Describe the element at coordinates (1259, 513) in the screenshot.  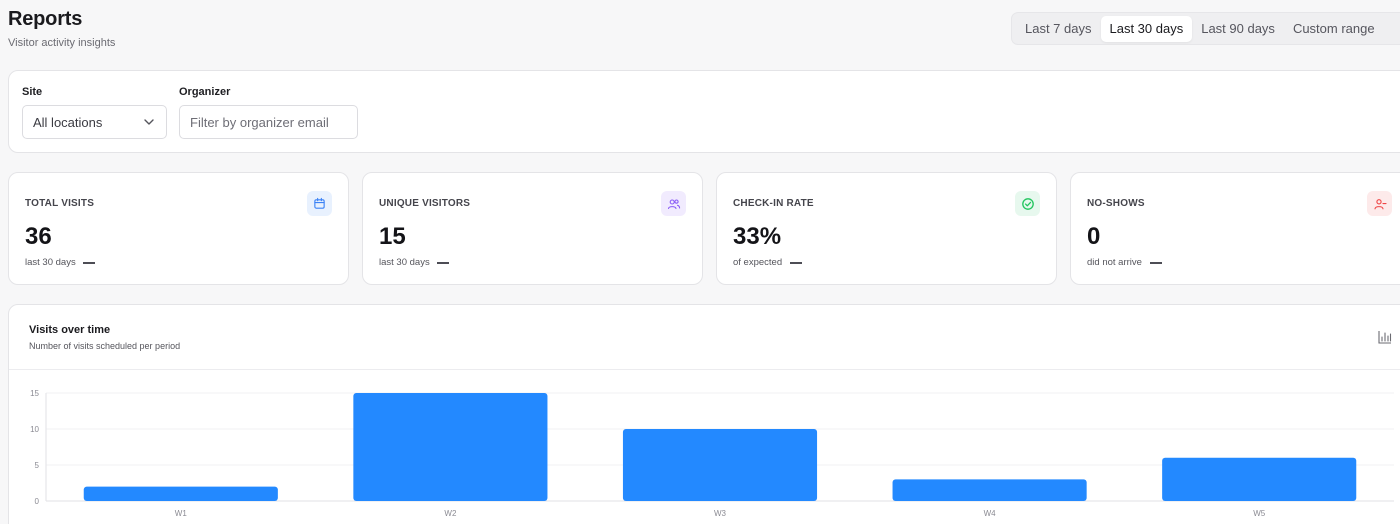
I see `x-tick-label: W5` at that location.